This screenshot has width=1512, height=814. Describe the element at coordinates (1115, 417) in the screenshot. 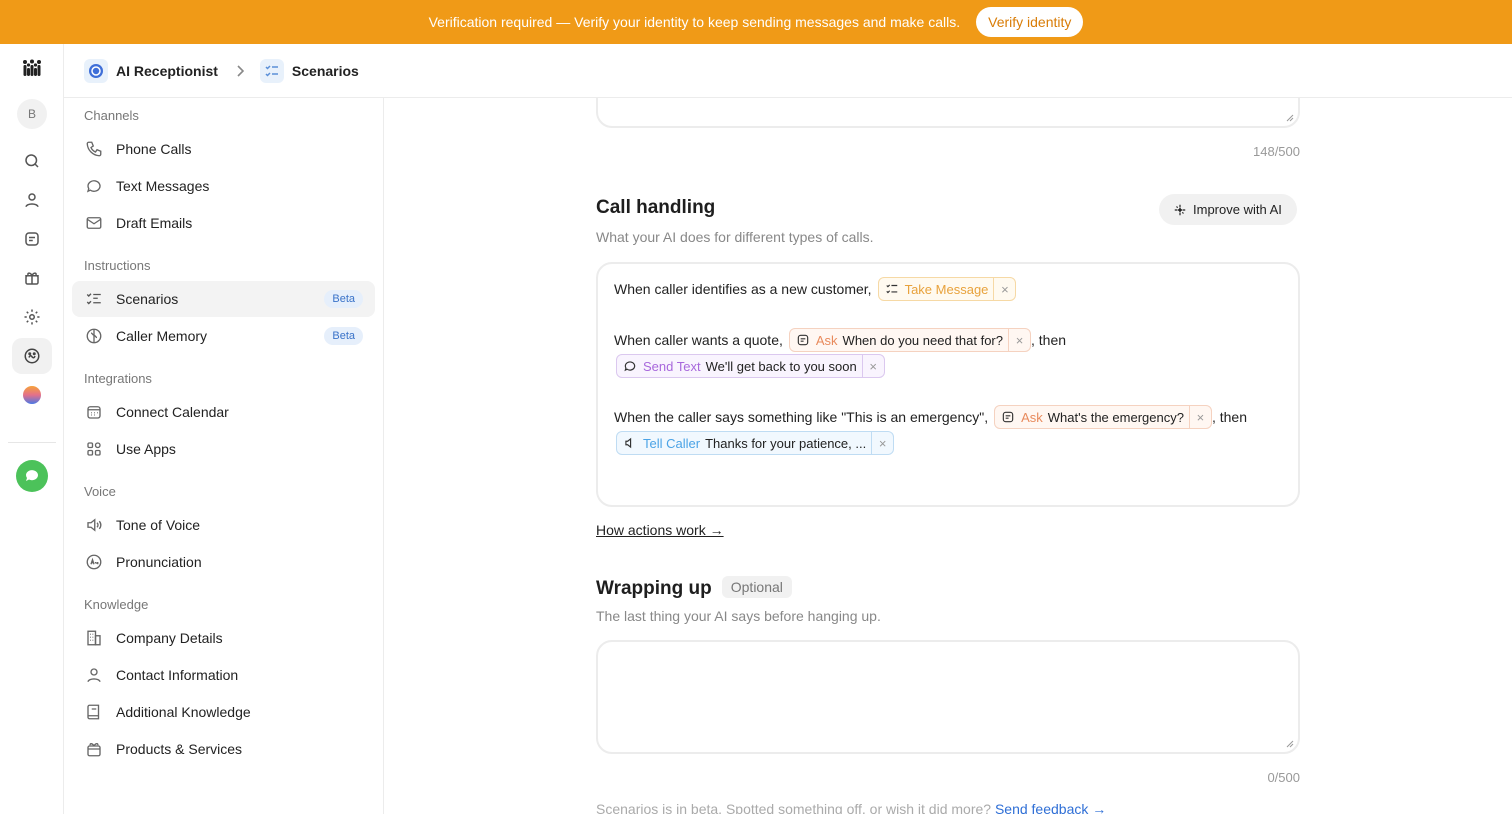

I see `chip-value: What's the emergency?` at that location.